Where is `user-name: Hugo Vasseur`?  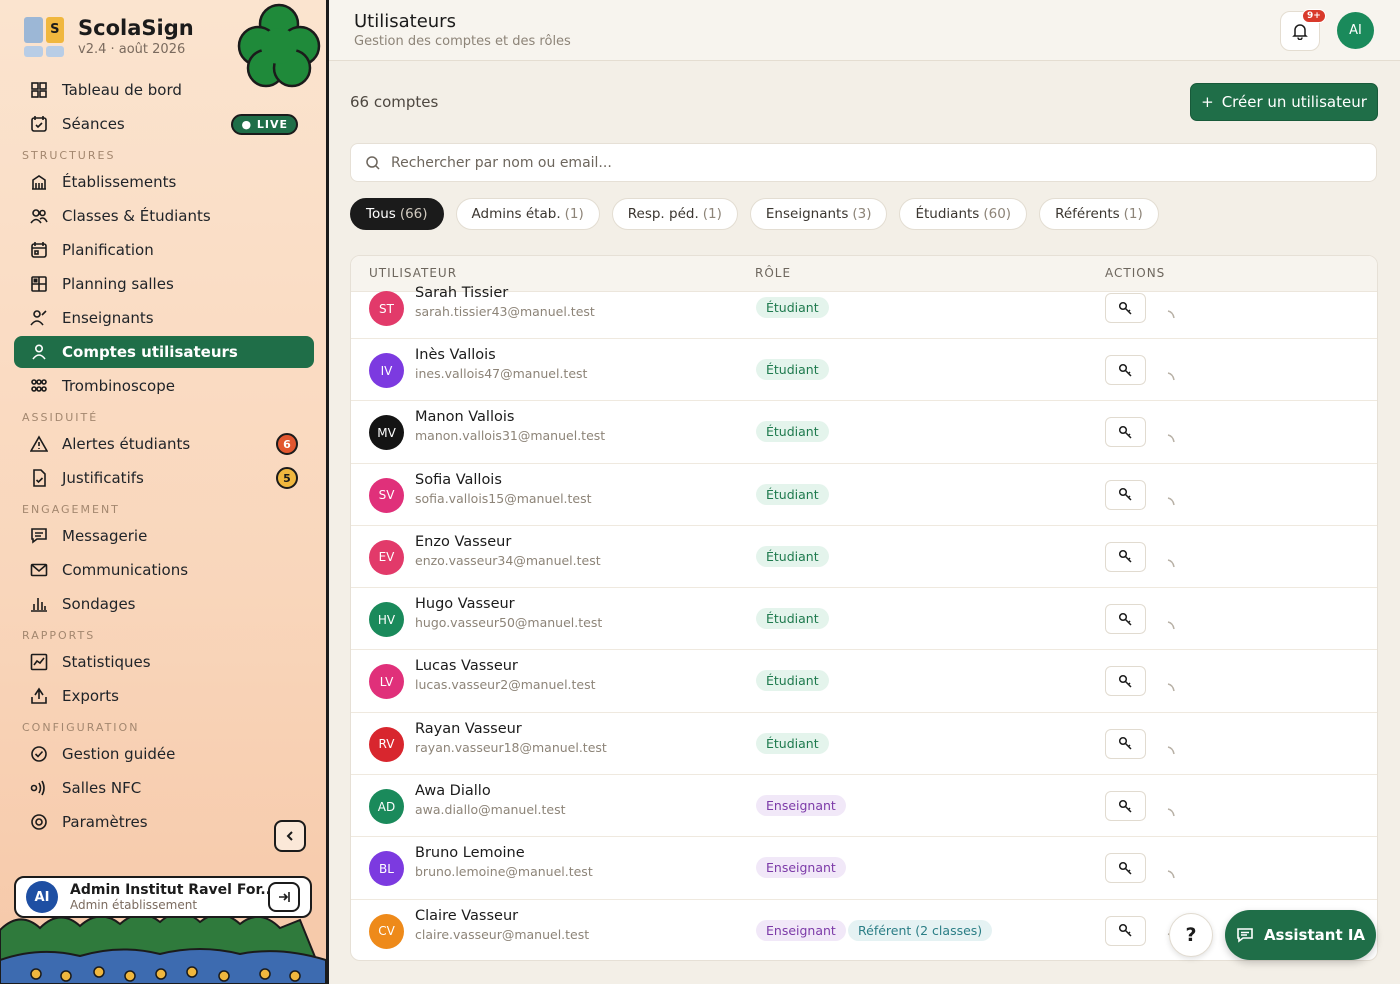 user-name: Hugo Vasseur is located at coordinates (465, 604).